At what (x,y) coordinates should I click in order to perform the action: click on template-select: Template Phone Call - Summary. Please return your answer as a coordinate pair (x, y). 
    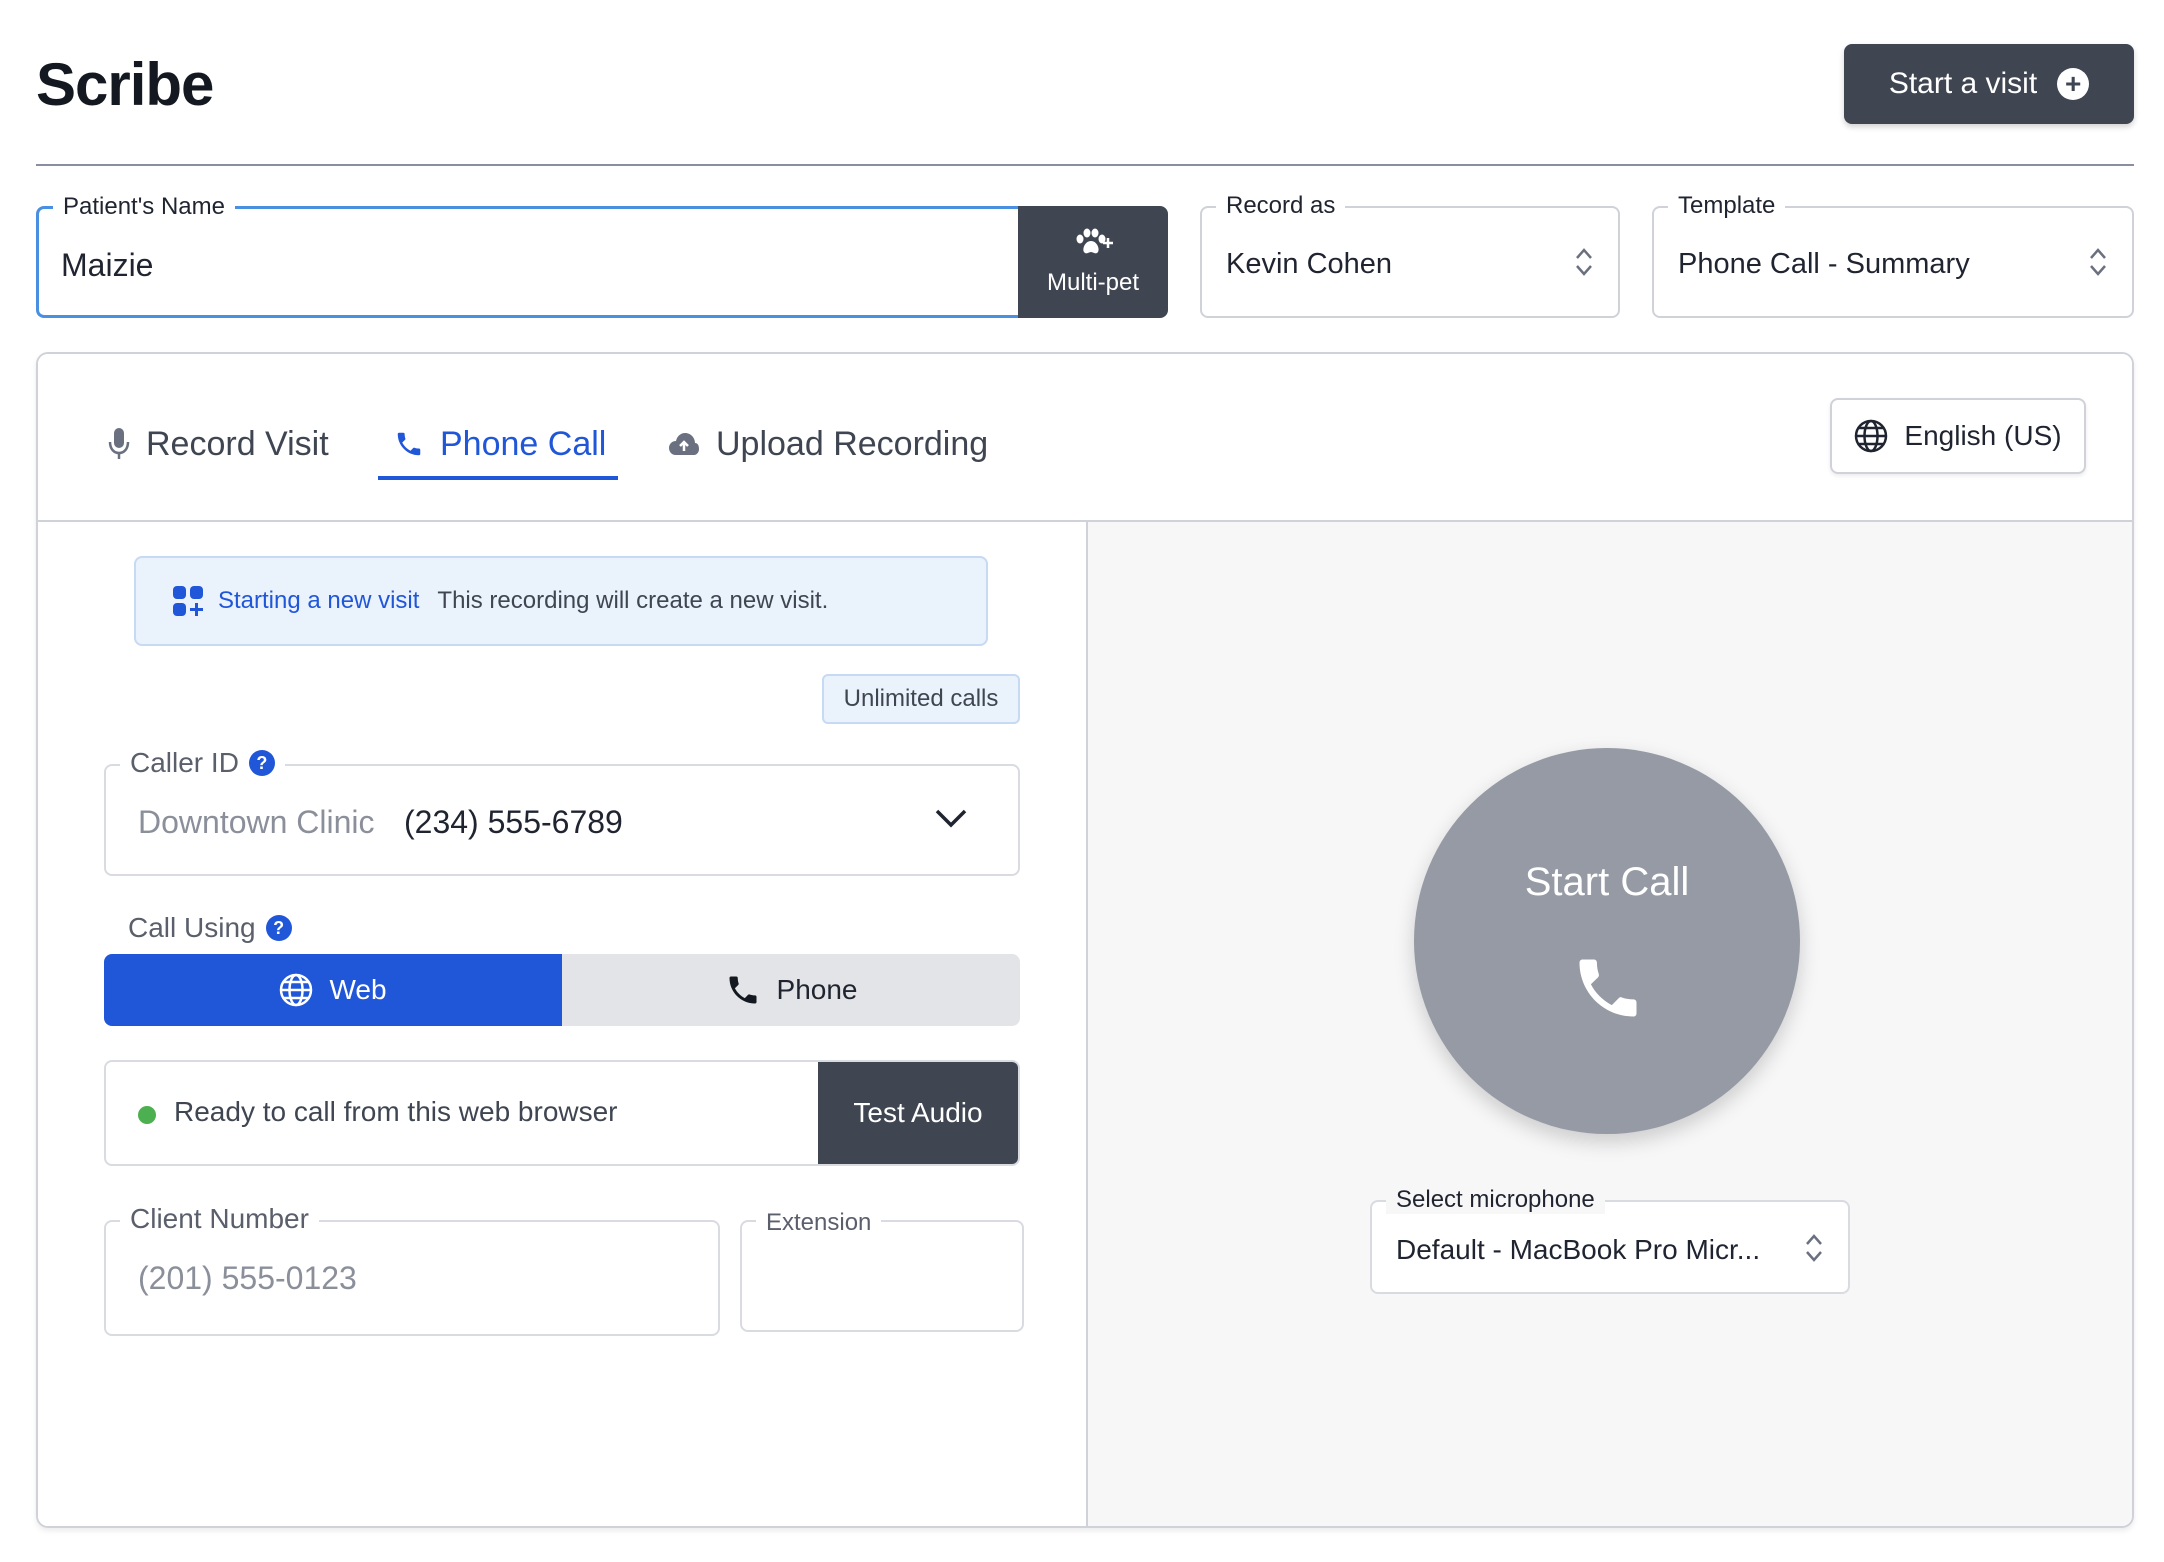
    Looking at the image, I should click on (1893, 255).